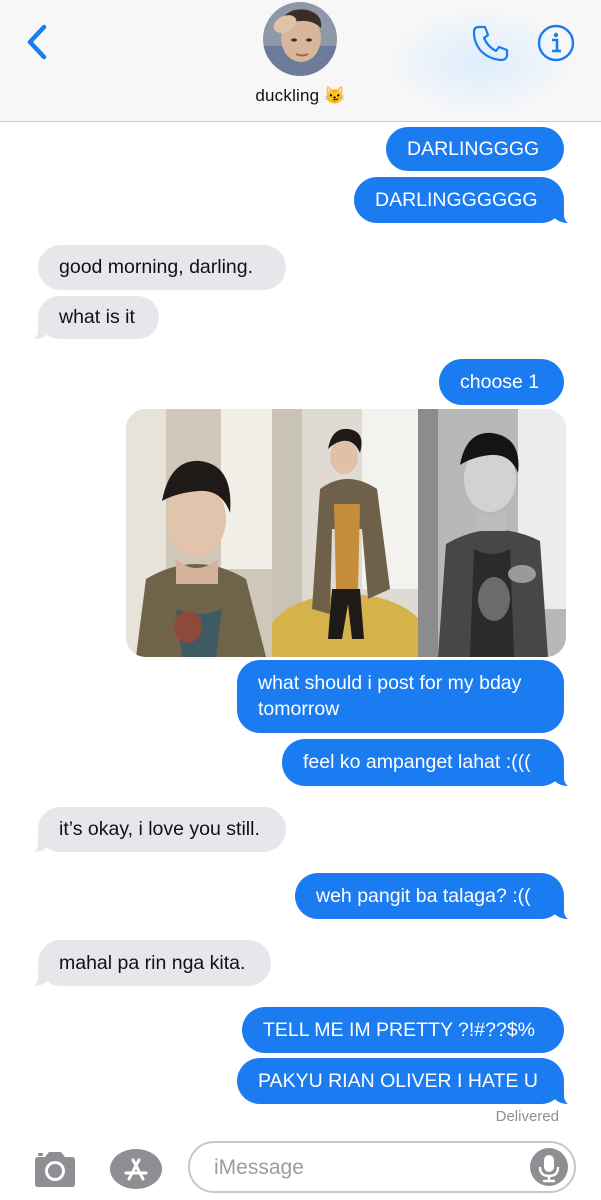 The width and height of the screenshot is (601, 1200). What do you see at coordinates (300, 96) in the screenshot?
I see `contact-name: duckling 😼` at bounding box center [300, 96].